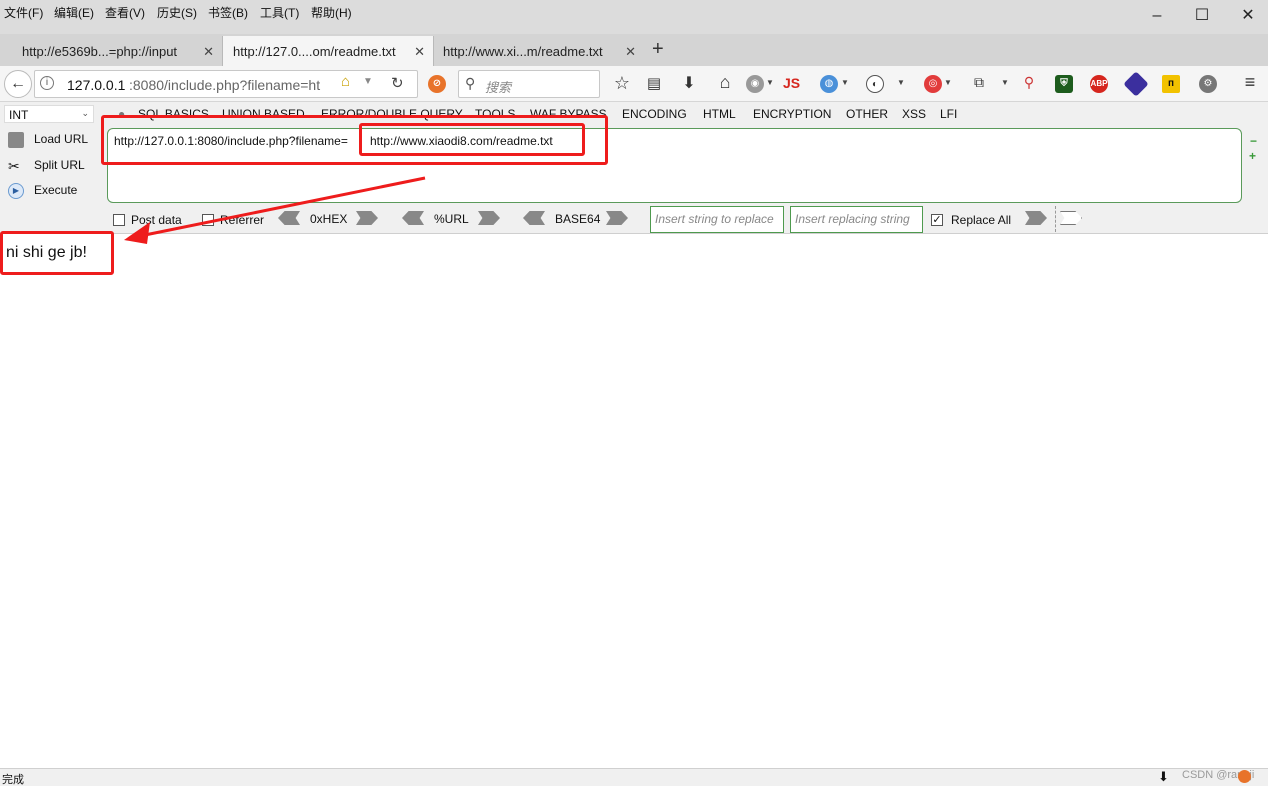 Image resolution: width=1268 pixels, height=787 pixels. Describe the element at coordinates (282, 207) in the screenshot. I see `annotation-arrow-line` at that location.